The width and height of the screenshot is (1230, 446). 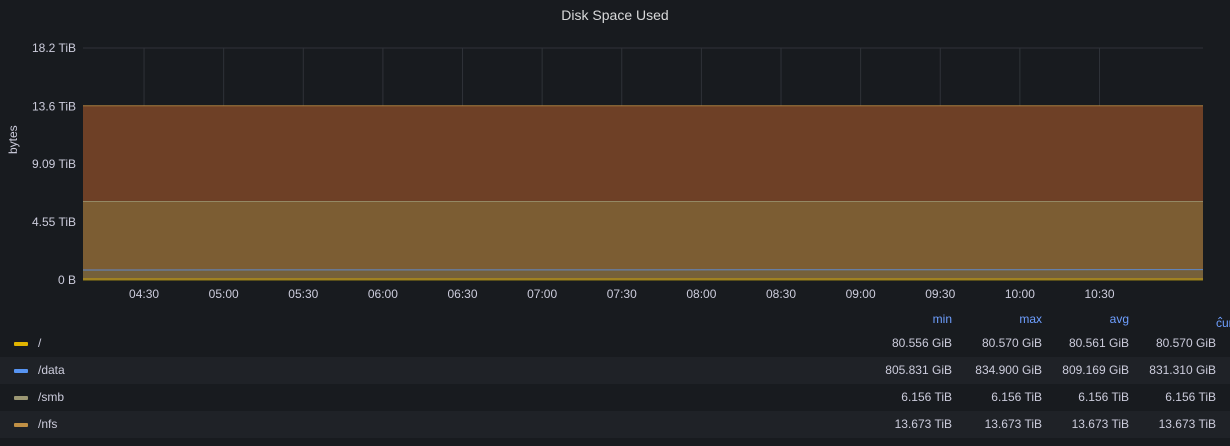 I want to click on series-max: 13.673 TiB, so click(x=1013, y=424).